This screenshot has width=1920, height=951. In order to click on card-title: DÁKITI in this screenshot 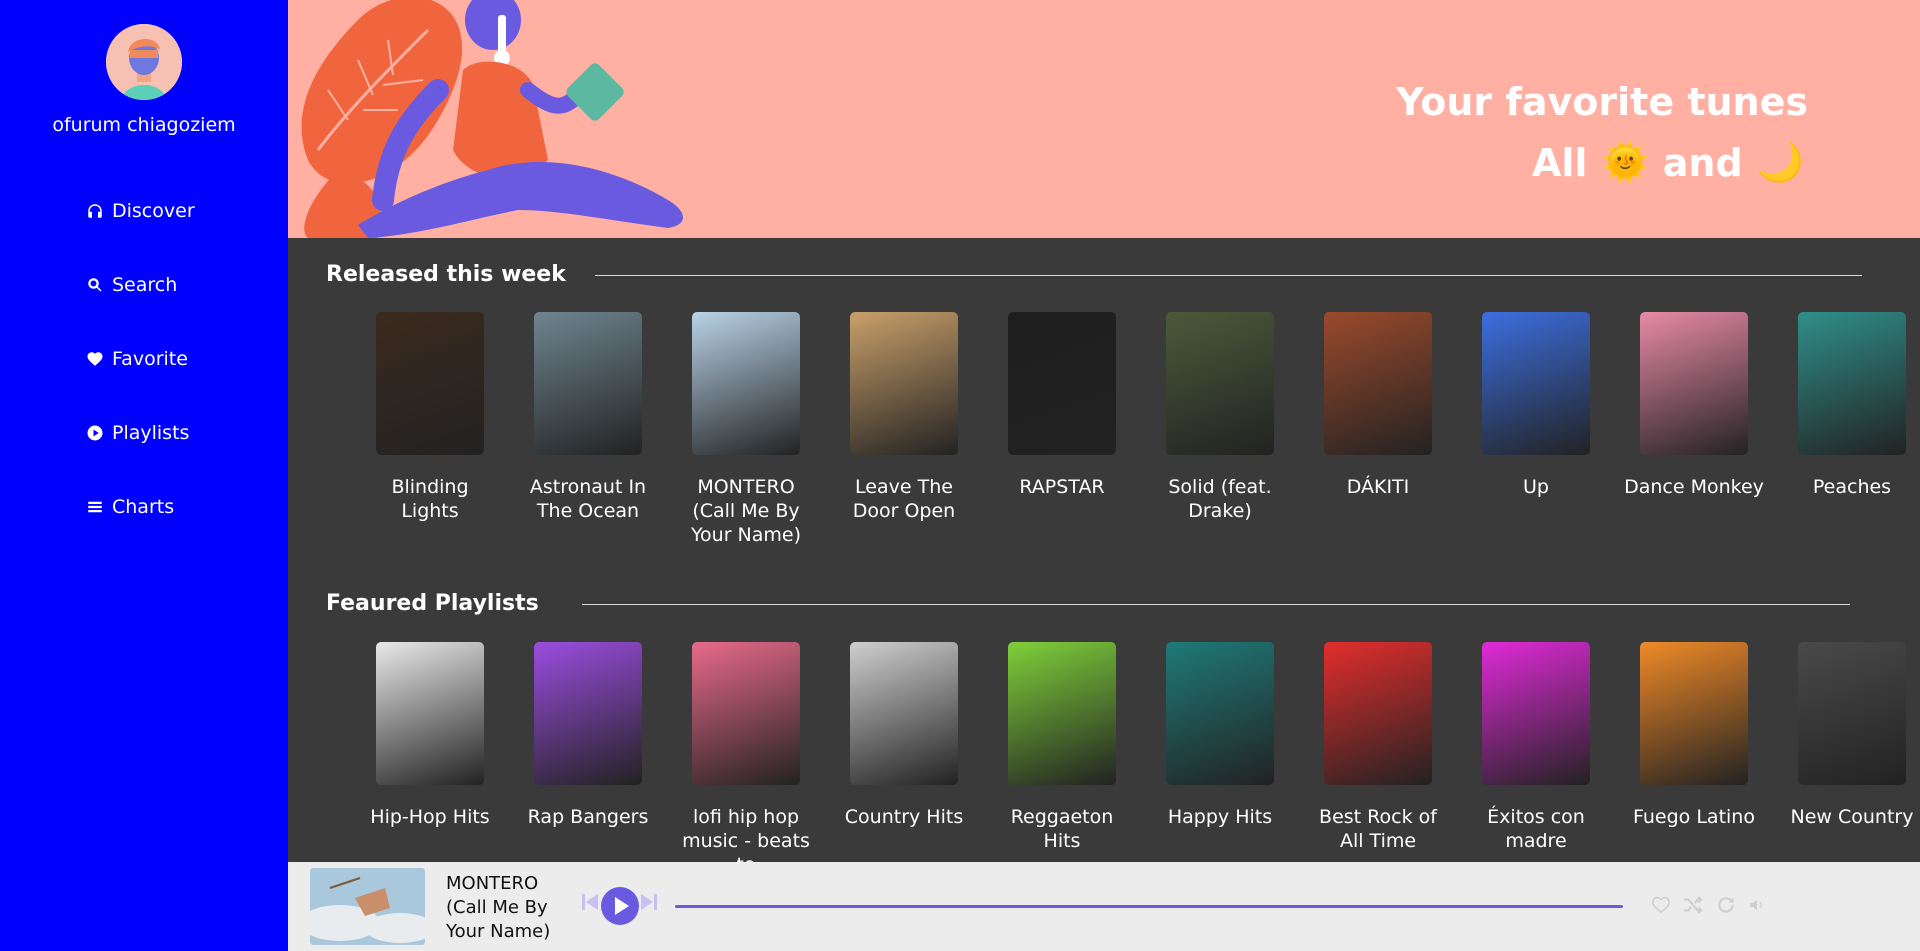, I will do `click(1378, 487)`.